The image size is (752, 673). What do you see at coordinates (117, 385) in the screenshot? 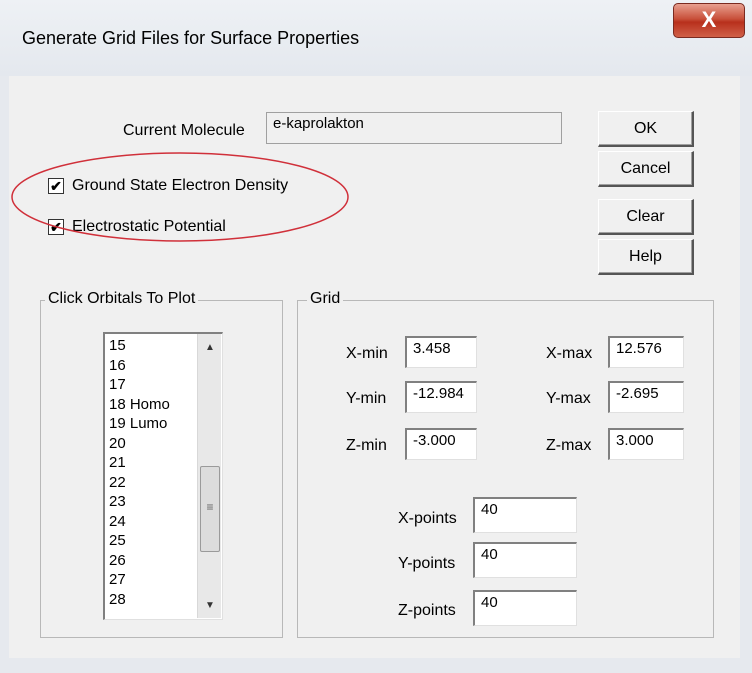
I see `orbital-list-item: 17` at bounding box center [117, 385].